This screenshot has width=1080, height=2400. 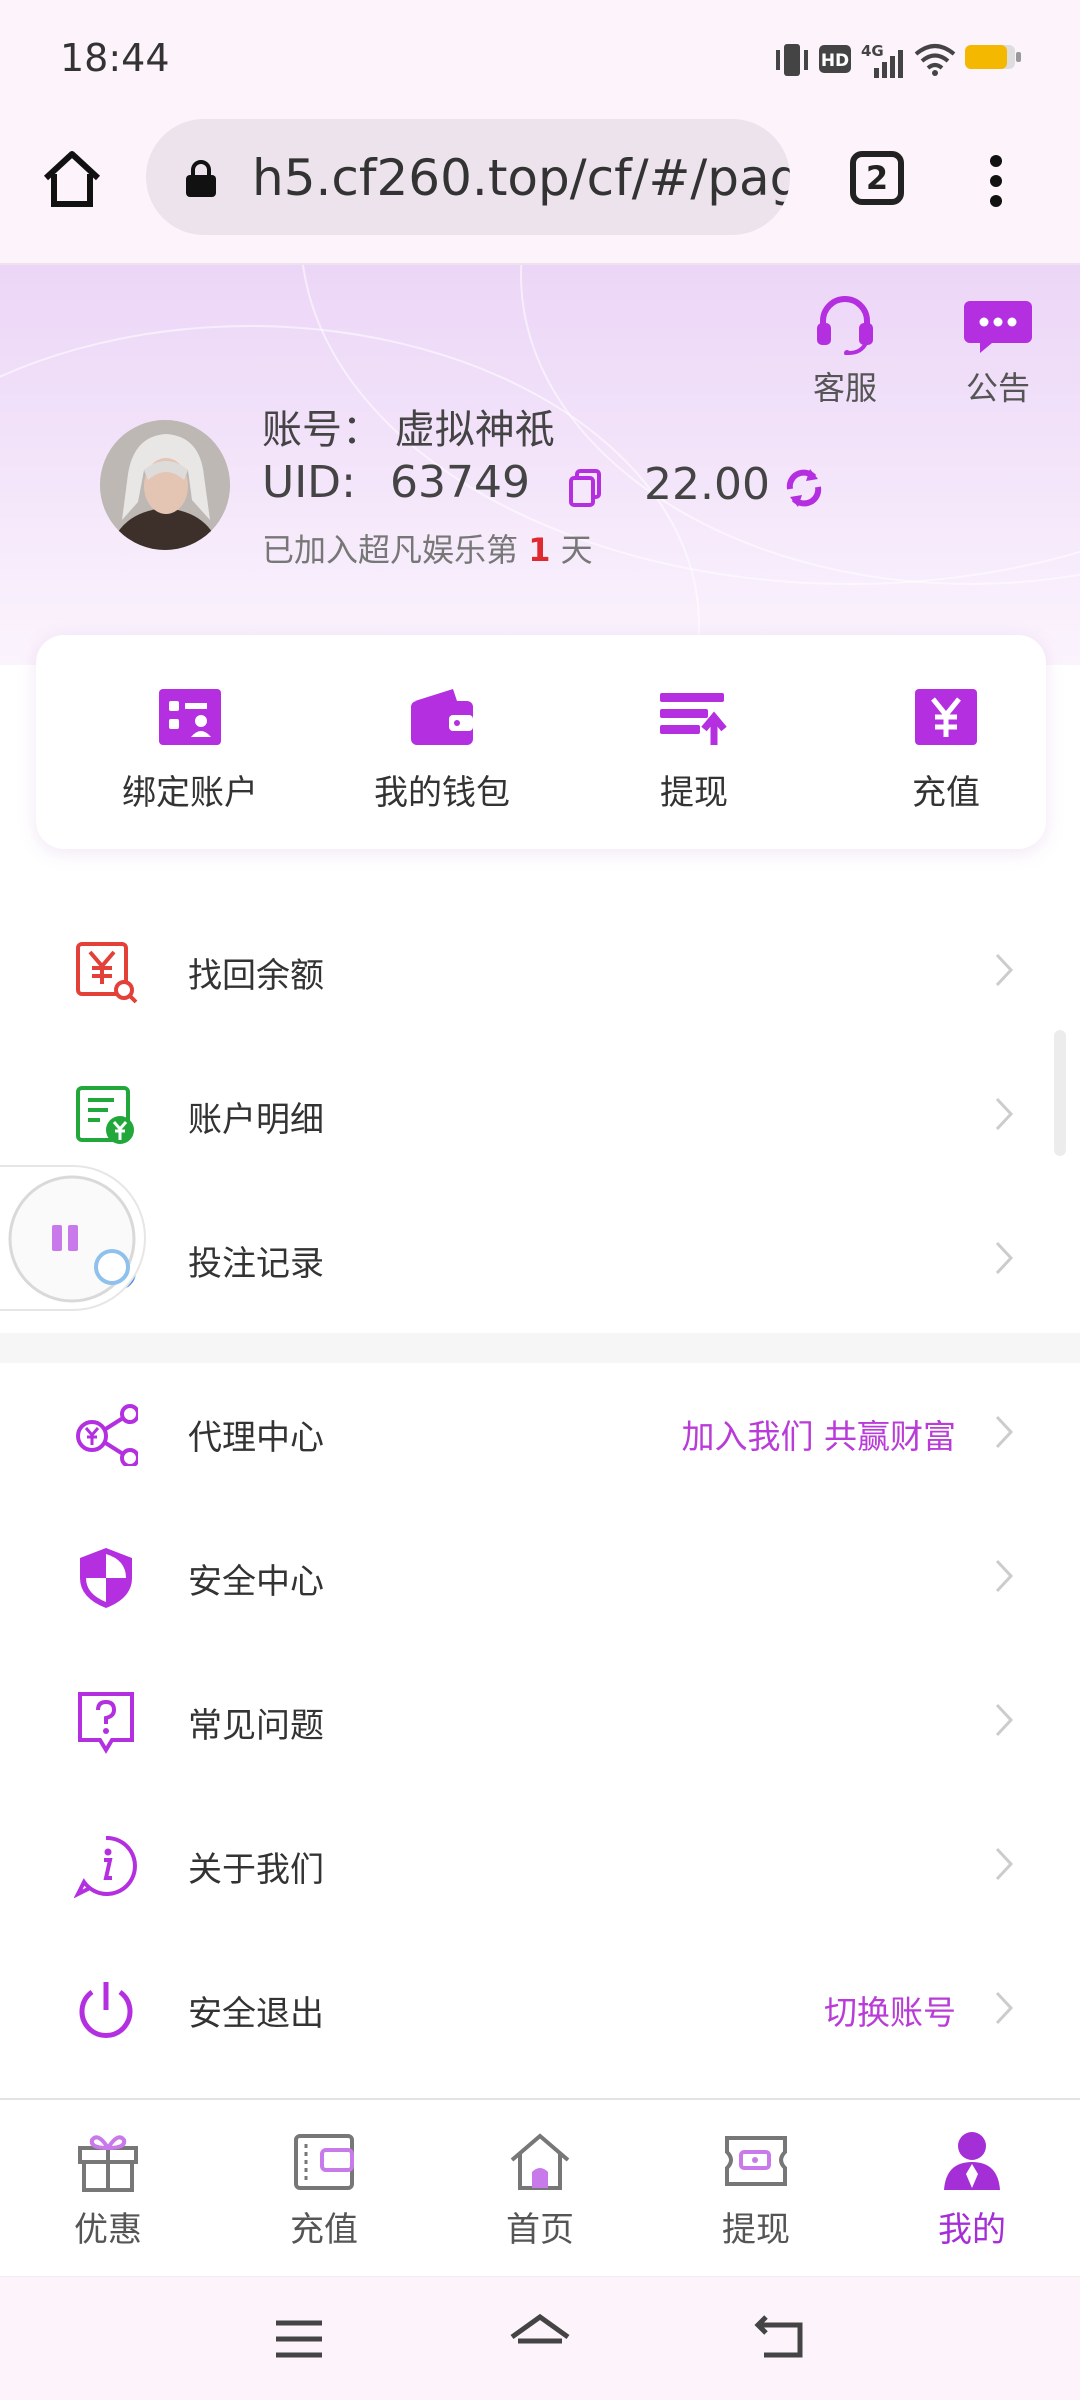 What do you see at coordinates (996, 181) in the screenshot?
I see `more-menu-icon` at bounding box center [996, 181].